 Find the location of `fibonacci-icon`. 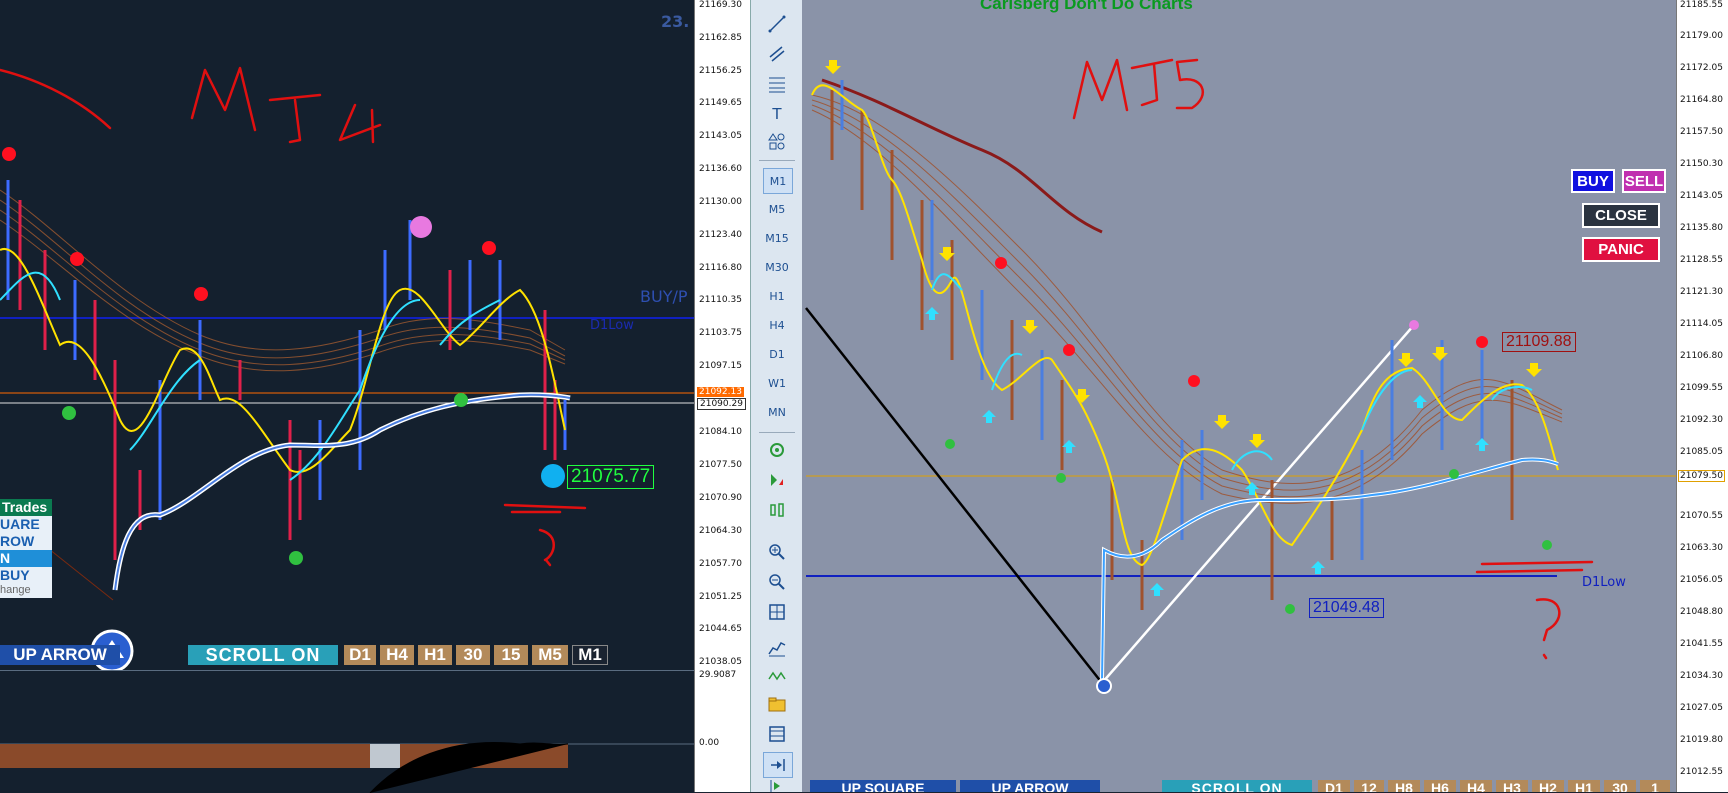

fibonacci-icon is located at coordinates (777, 84).